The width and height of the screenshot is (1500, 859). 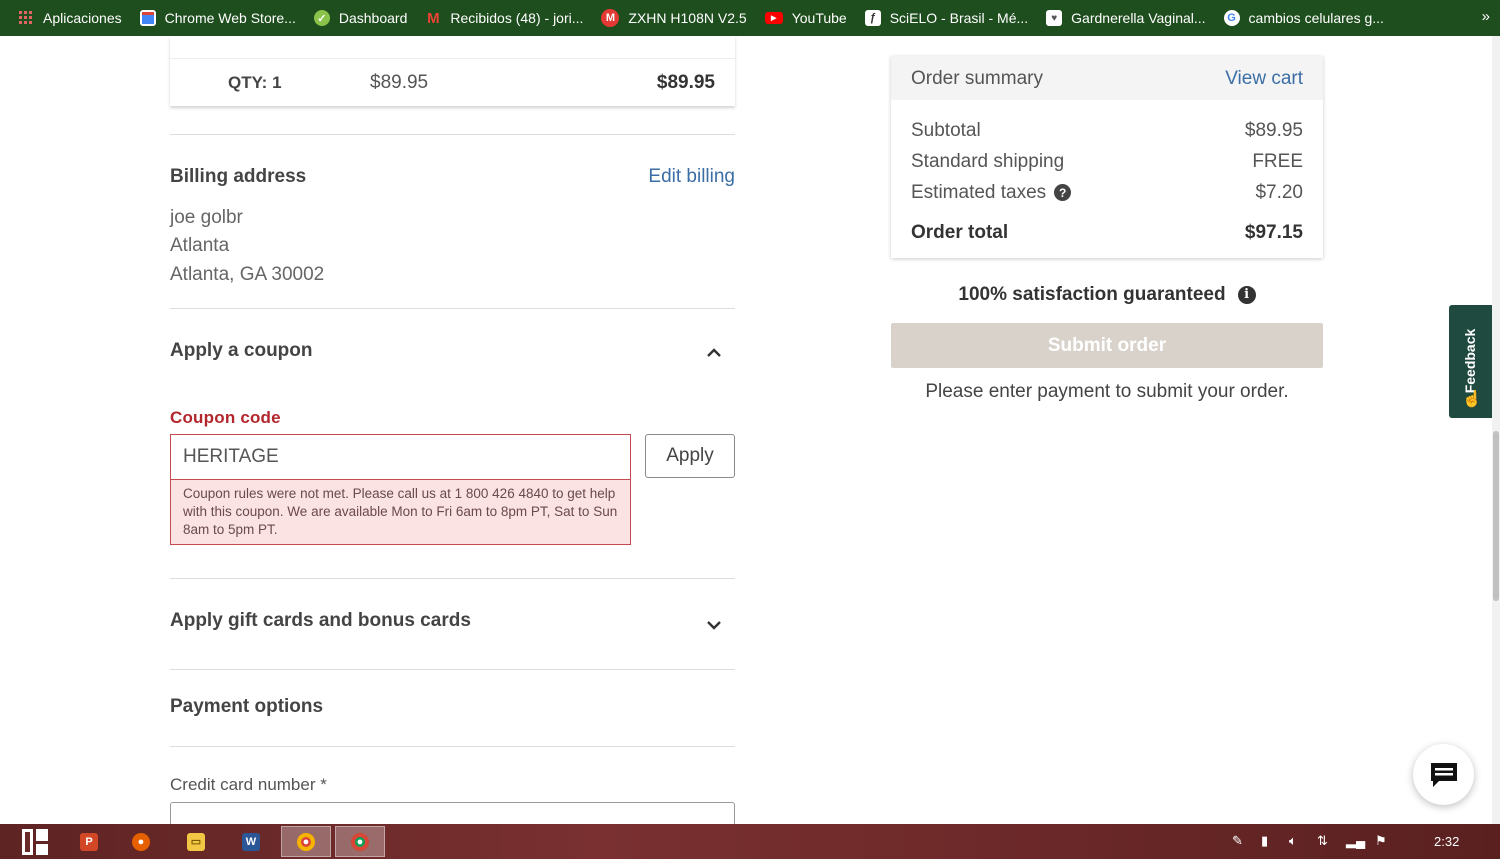 What do you see at coordinates (687, 18) in the screenshot?
I see `bookmark-label: ZXHN H108N V2.5` at bounding box center [687, 18].